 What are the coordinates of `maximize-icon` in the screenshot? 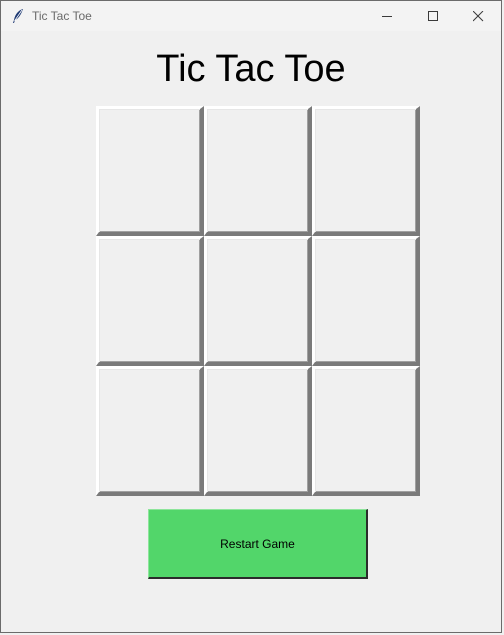 It's located at (433, 16).